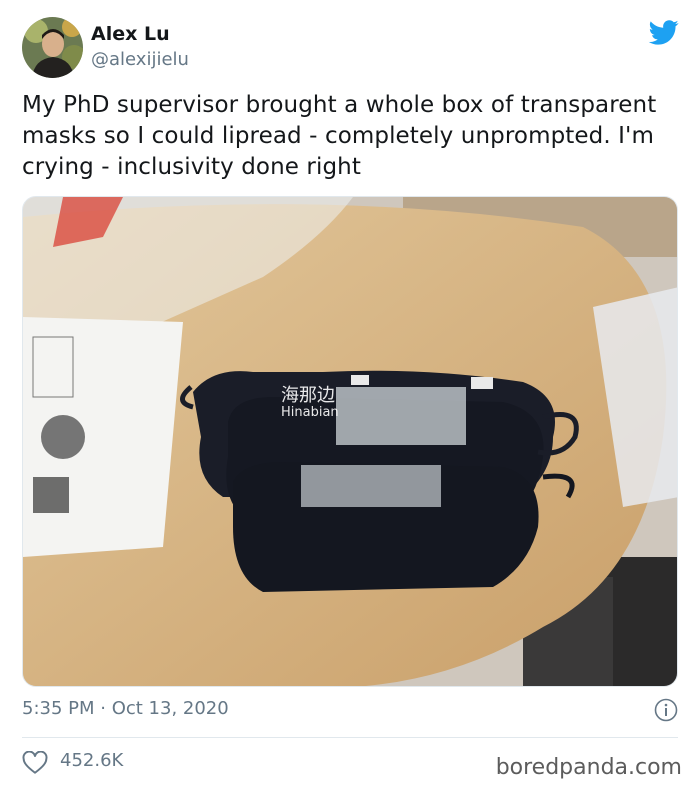  I want to click on info-icon, so click(666, 710).